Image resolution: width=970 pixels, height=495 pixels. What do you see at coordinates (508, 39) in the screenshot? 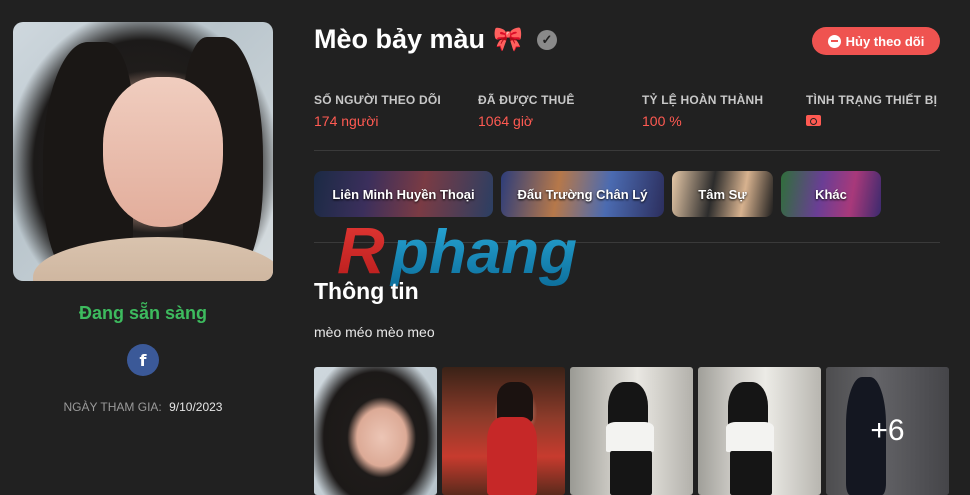
I see `ribbon-icon: 🎀` at bounding box center [508, 39].